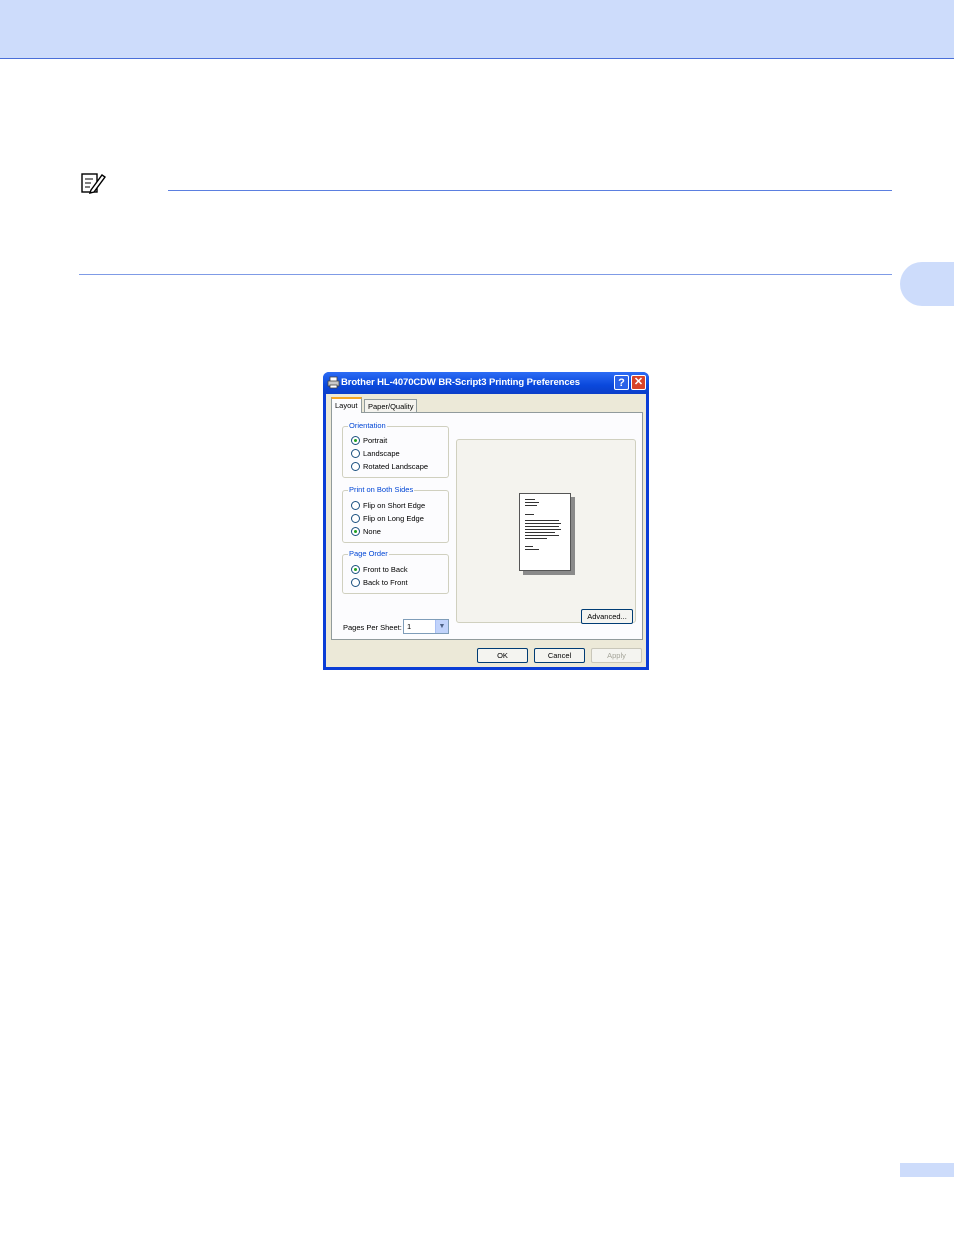 This screenshot has height=1235, width=954. I want to click on printer-icon, so click(333, 382).